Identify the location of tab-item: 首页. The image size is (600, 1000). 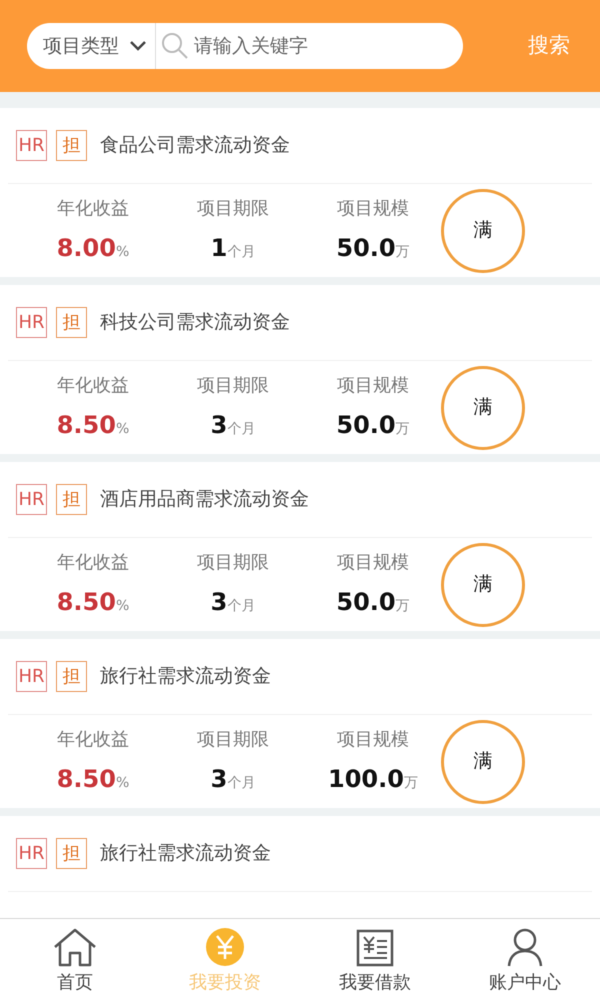
(75, 959).